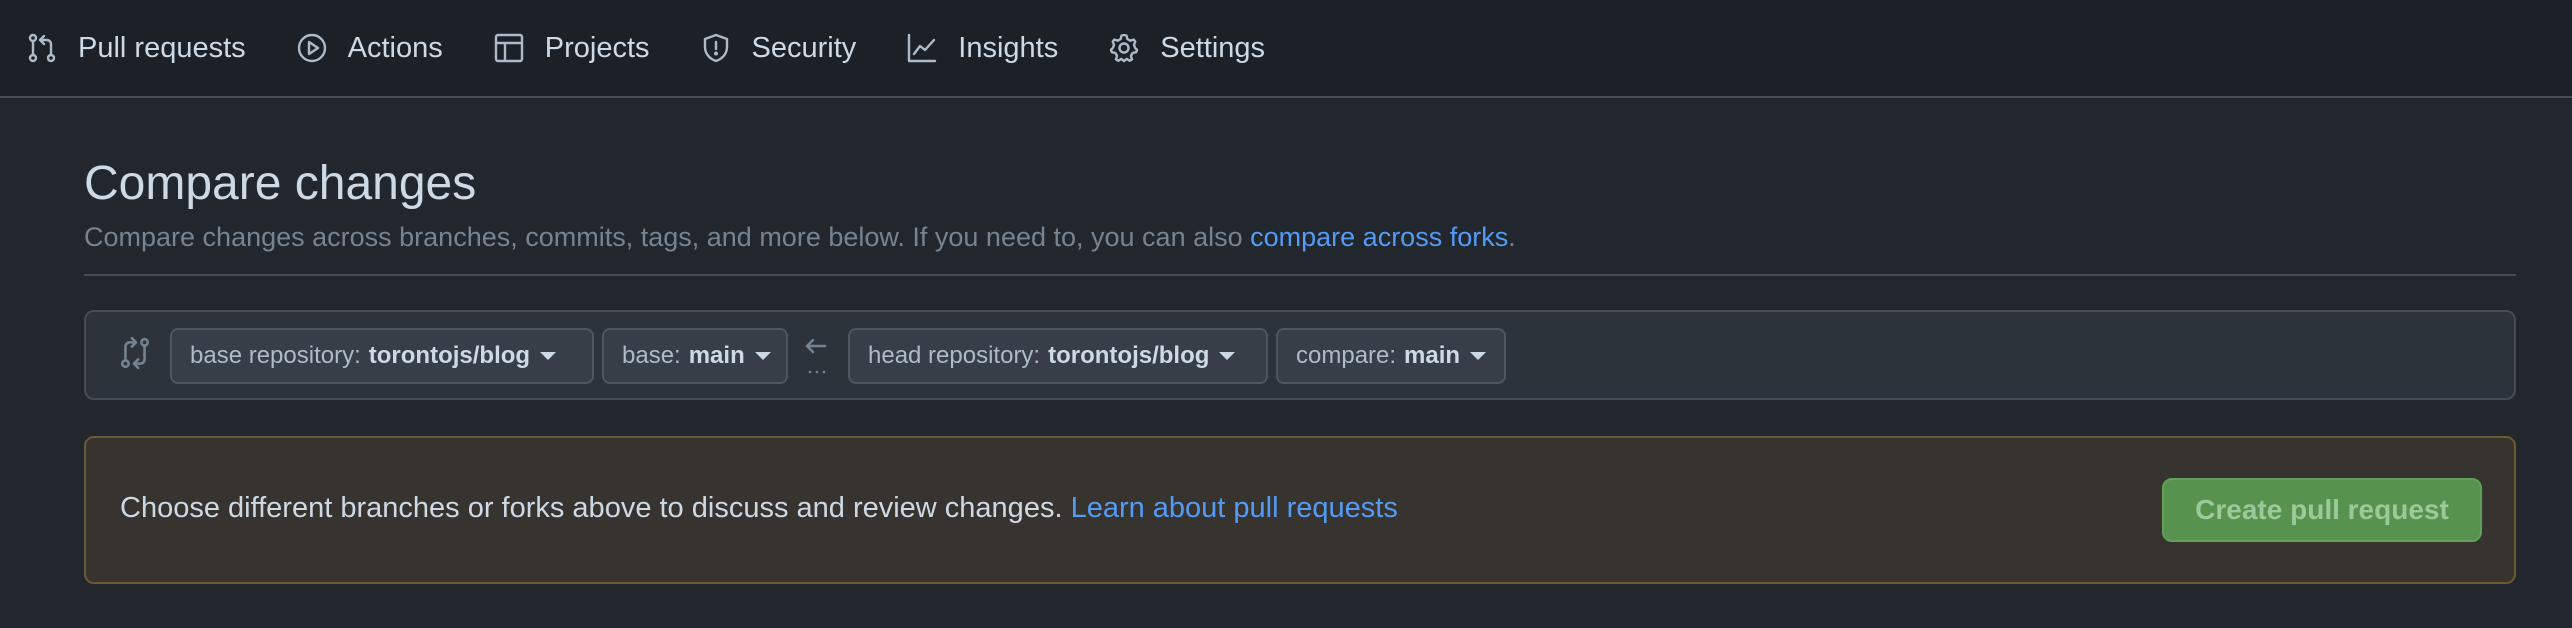  What do you see at coordinates (804, 47) in the screenshot?
I see `nav-label: Security` at bounding box center [804, 47].